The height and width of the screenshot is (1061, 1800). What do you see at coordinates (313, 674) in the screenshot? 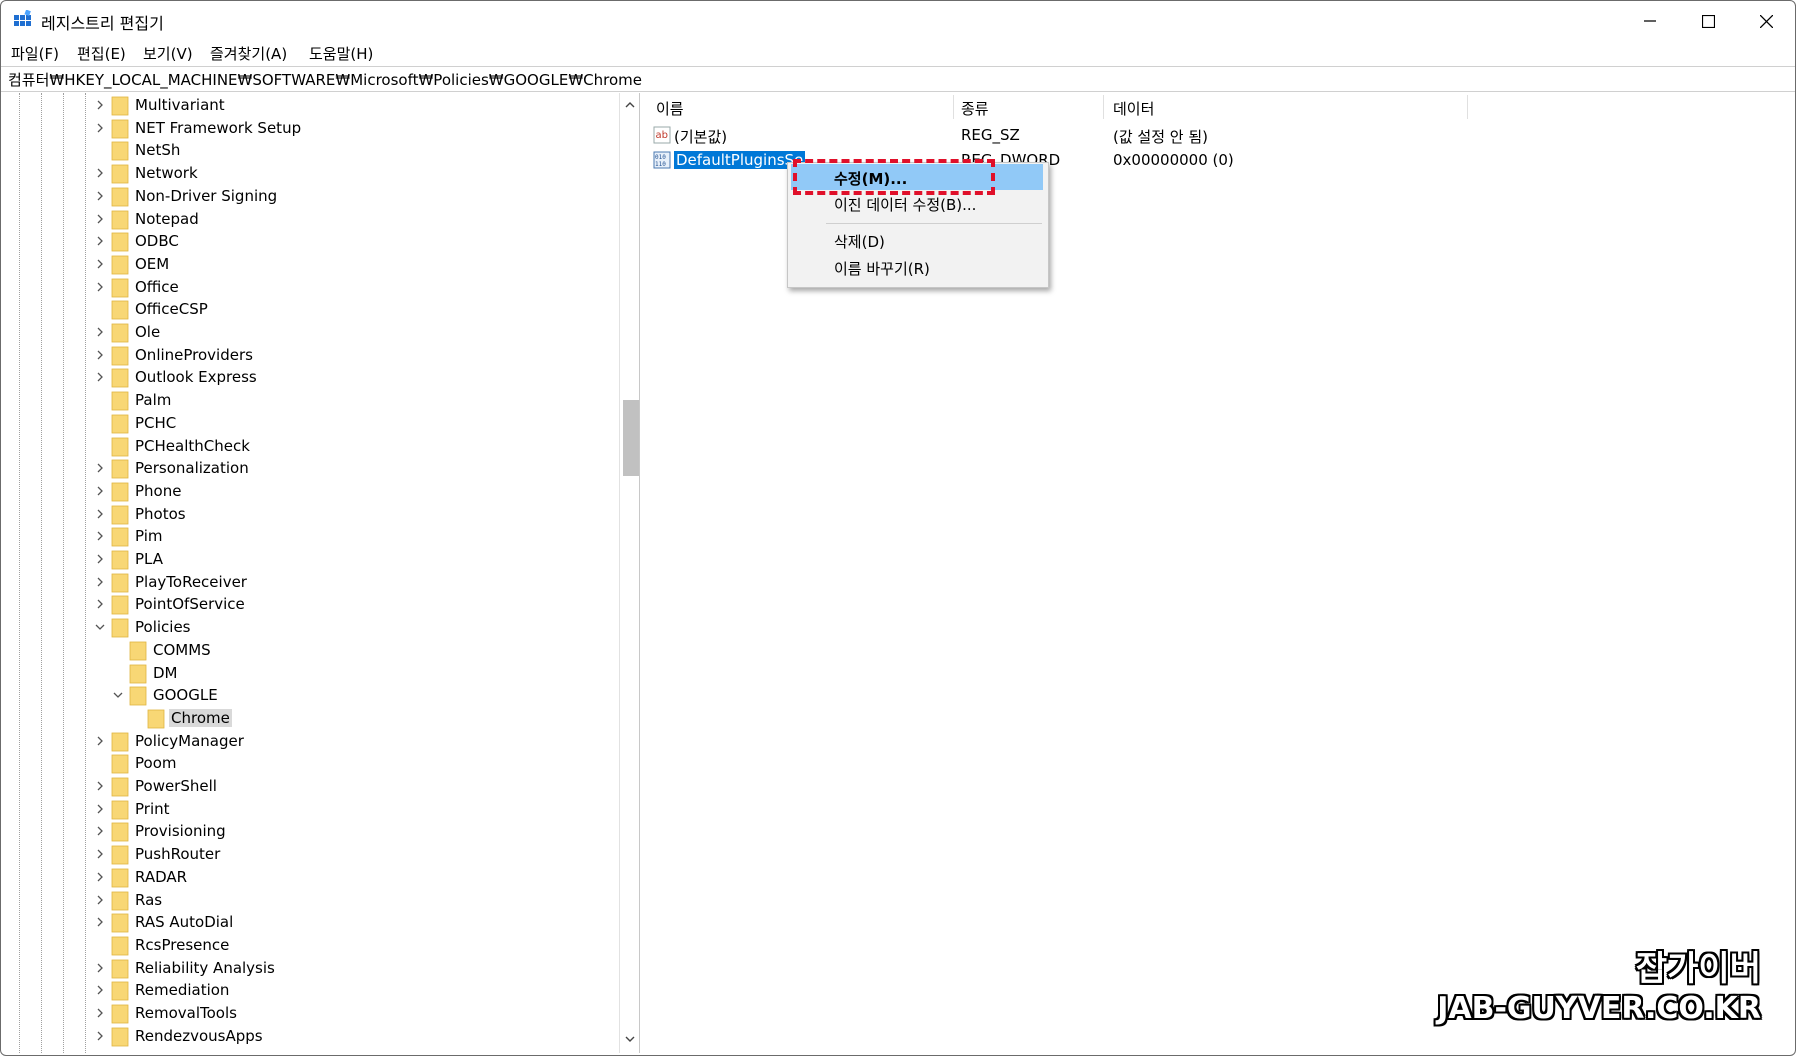
I see `tree-item: DM` at bounding box center [313, 674].